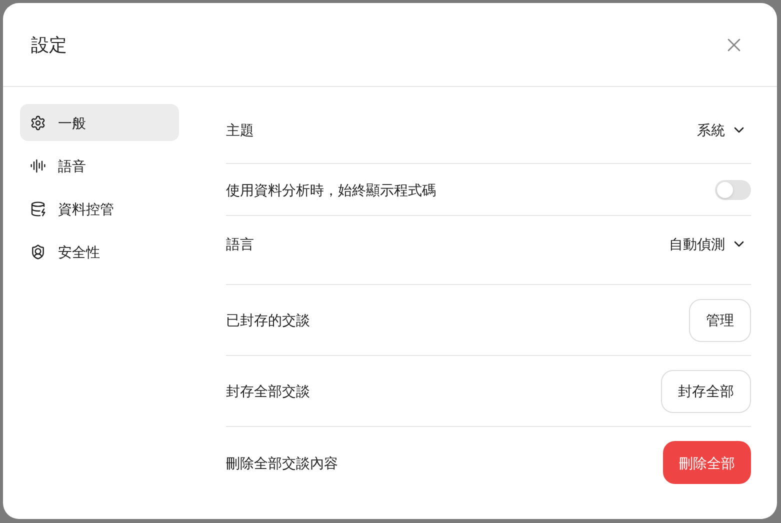 This screenshot has height=523, width=781. Describe the element at coordinates (38, 166) in the screenshot. I see `audio-wave-icon` at that location.